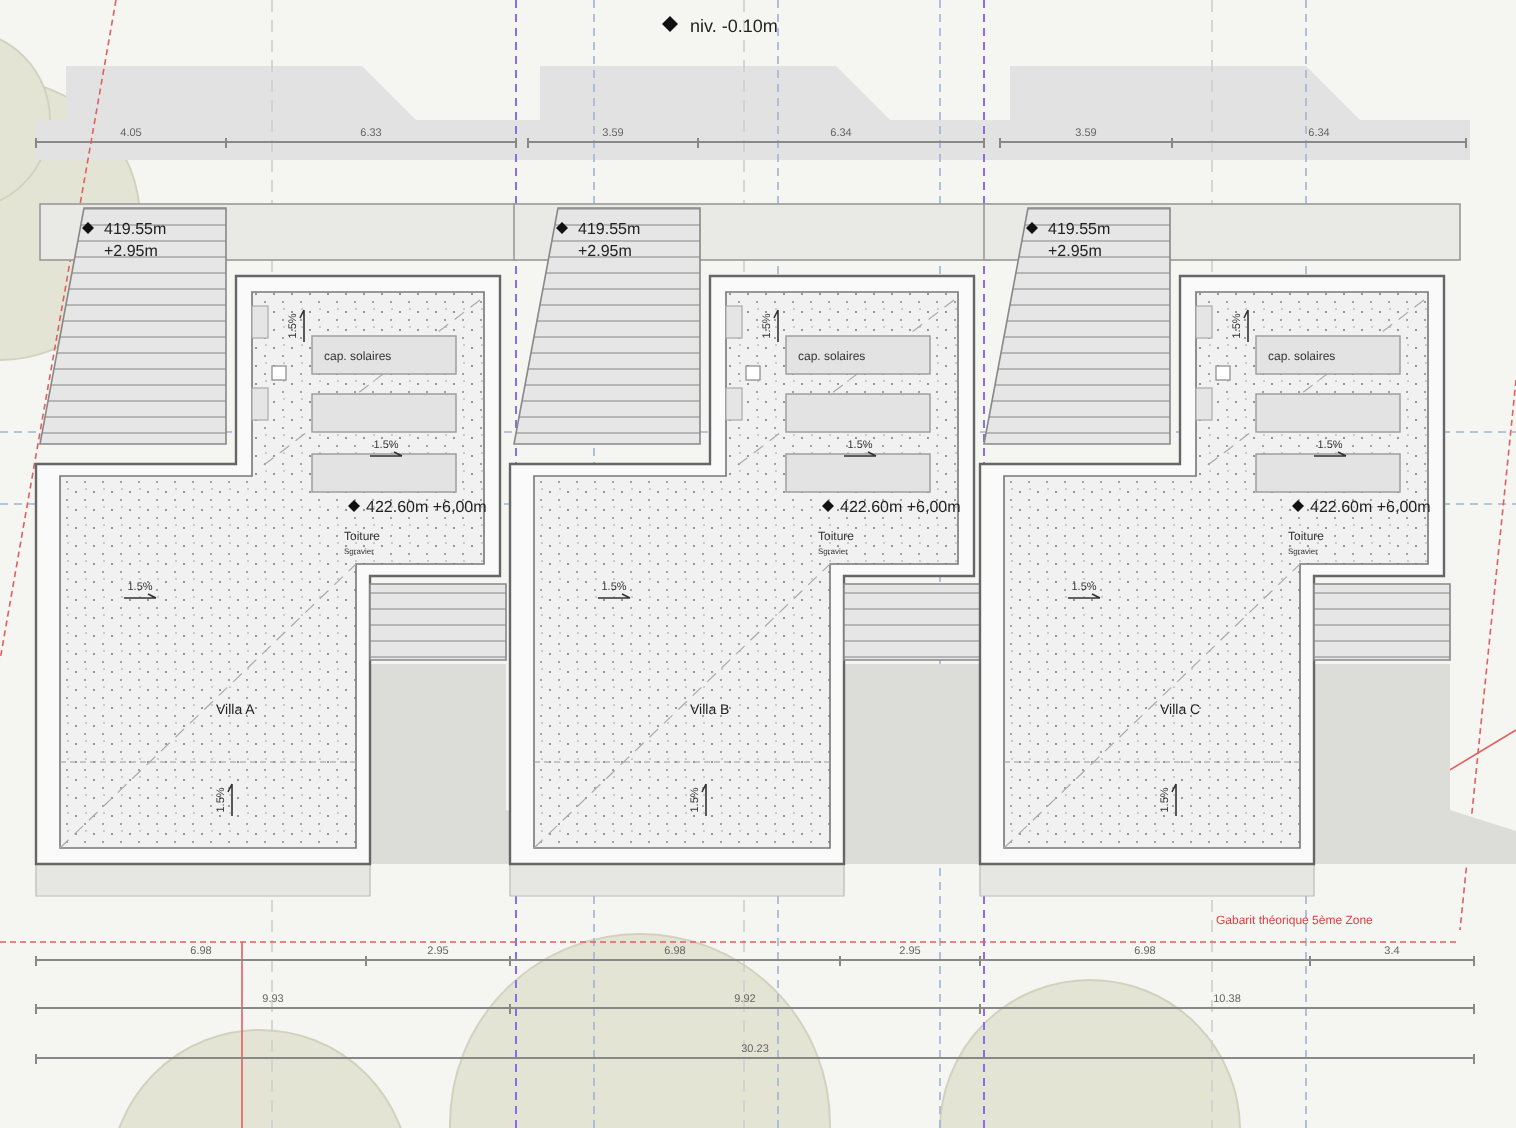  What do you see at coordinates (734, 26) in the screenshot?
I see `level-label: niv. -0.10m` at bounding box center [734, 26].